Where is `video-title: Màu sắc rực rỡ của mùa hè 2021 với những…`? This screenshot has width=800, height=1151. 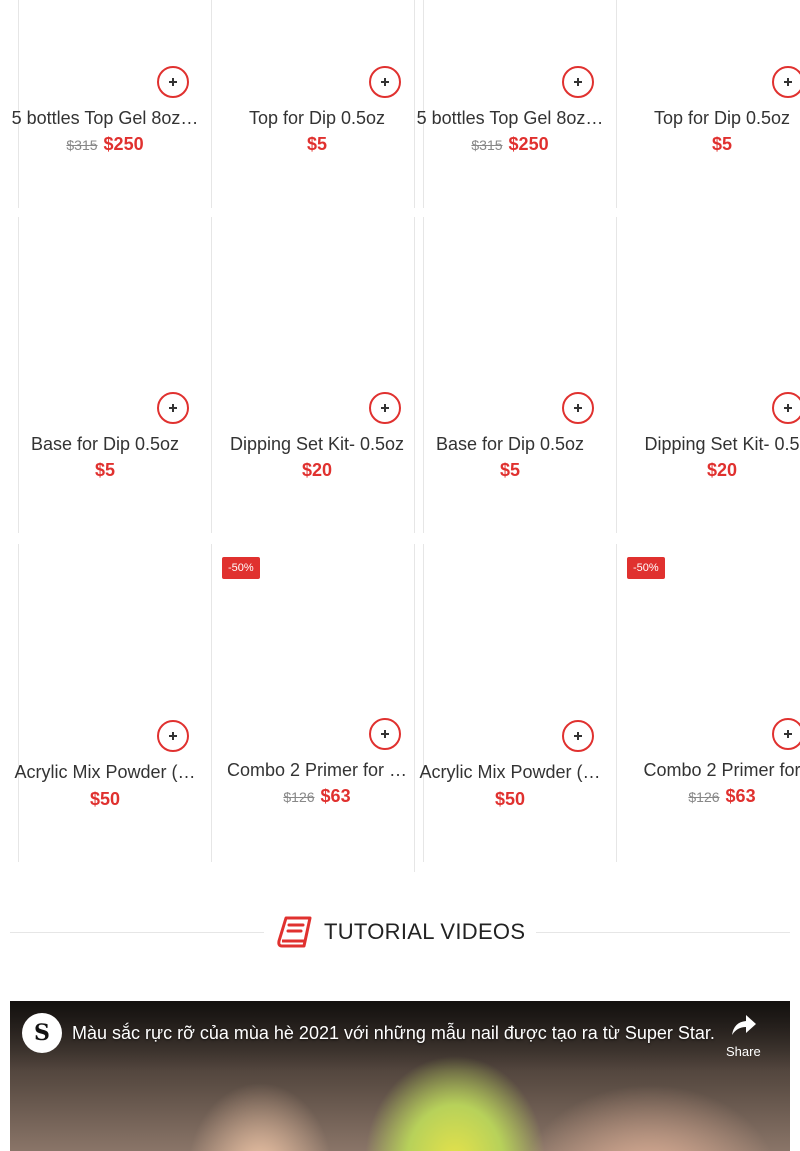 video-title: Màu sắc rực rỡ của mùa hè 2021 với những… is located at coordinates (393, 1033).